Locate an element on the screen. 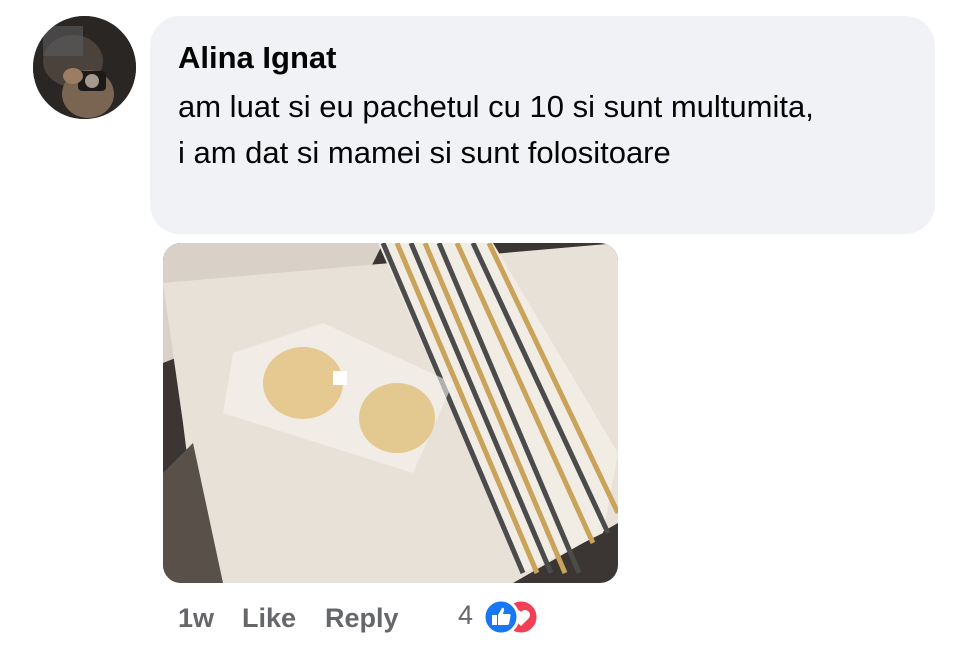 This screenshot has height=655, width=959. avatar is located at coordinates (84, 67).